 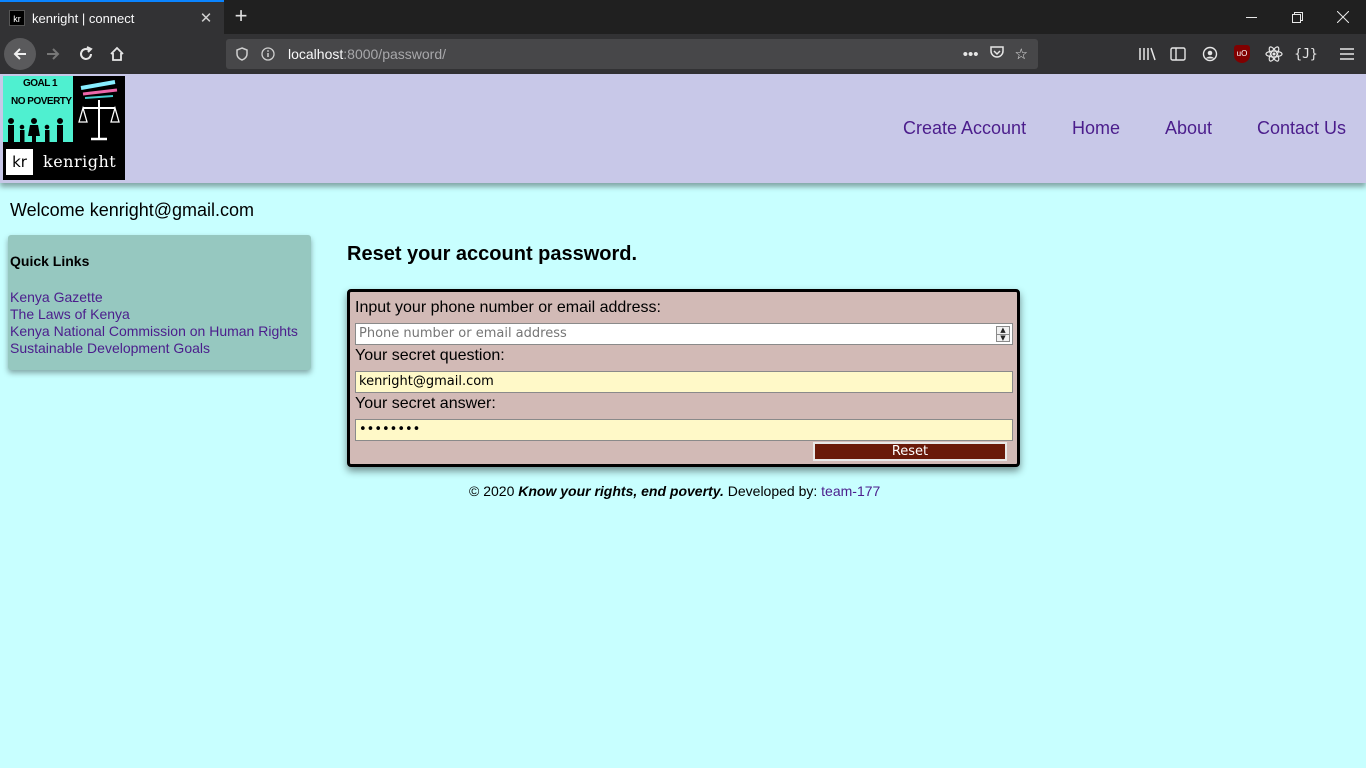 What do you see at coordinates (117, 54) in the screenshot?
I see `home-icon` at bounding box center [117, 54].